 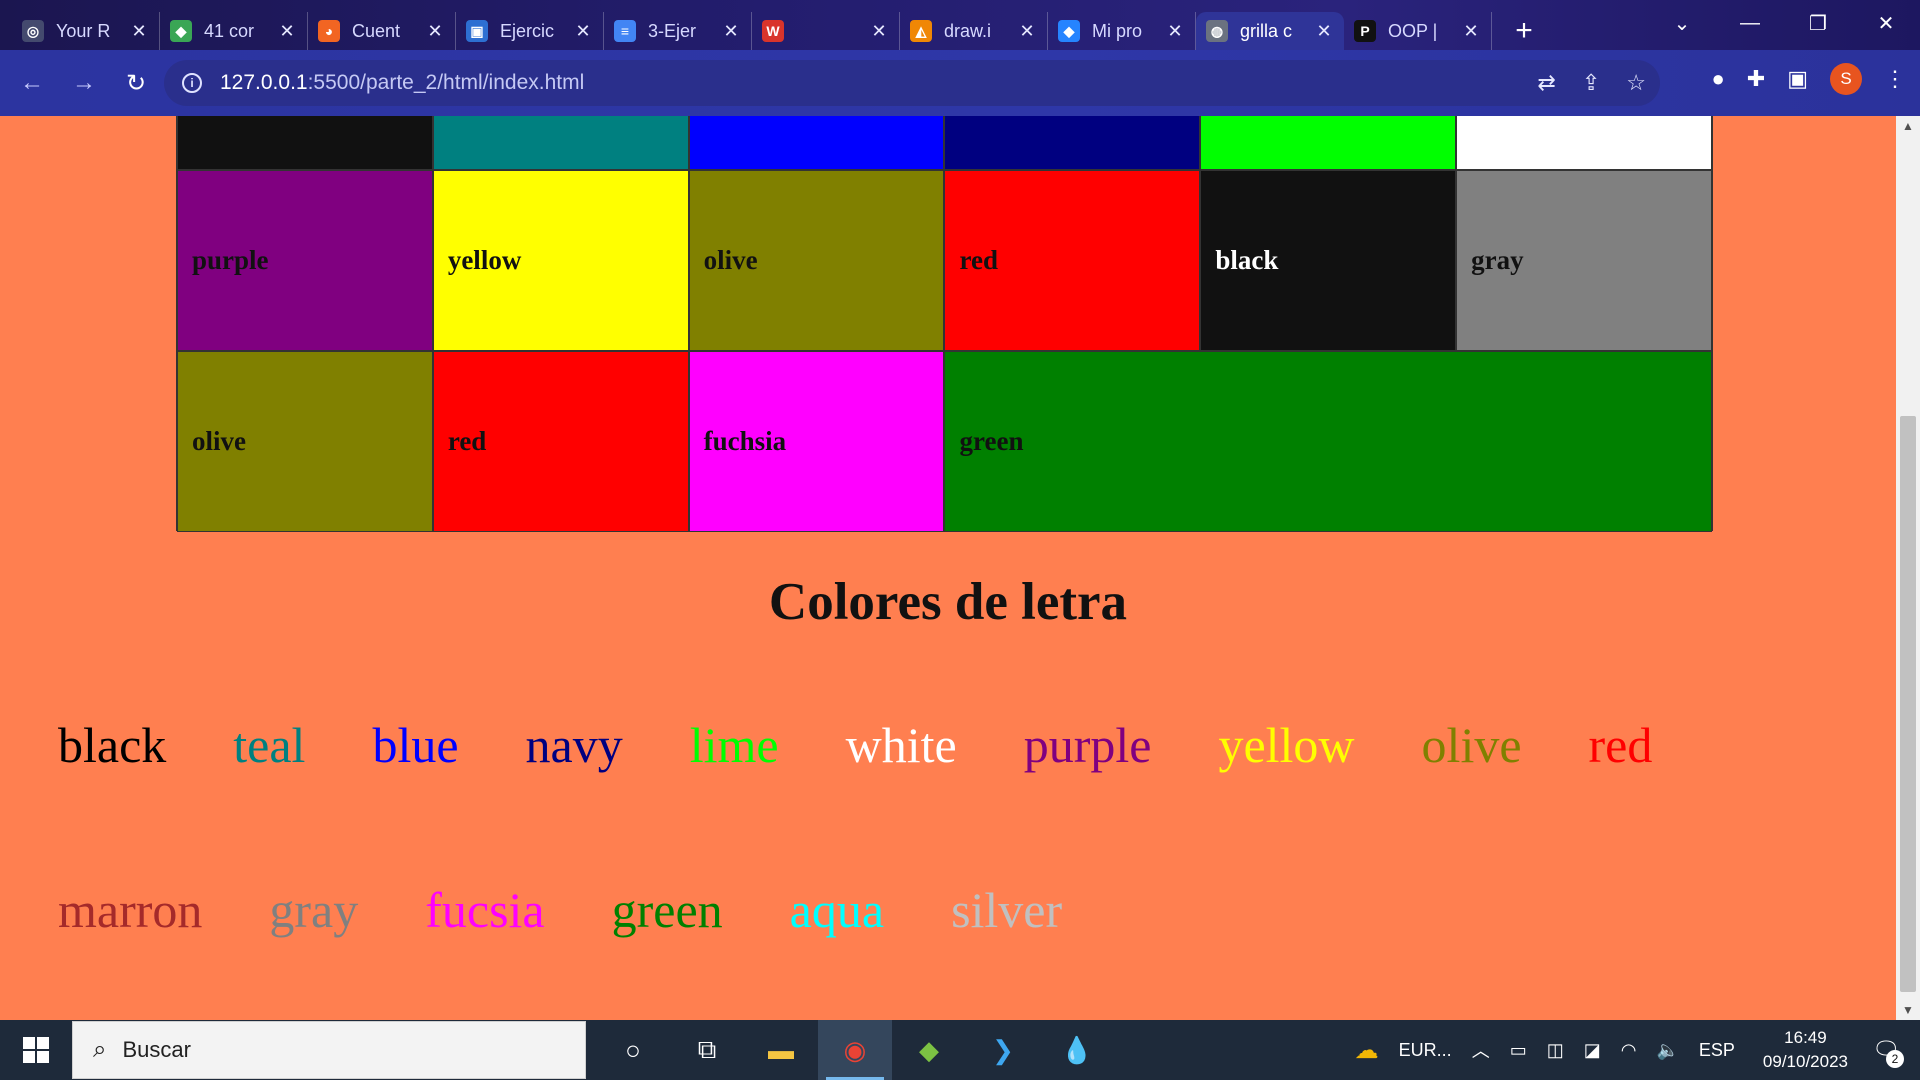 I want to click on font-colors-row-2: marron gray fucsia green aqua silver, so click(x=560, y=916).